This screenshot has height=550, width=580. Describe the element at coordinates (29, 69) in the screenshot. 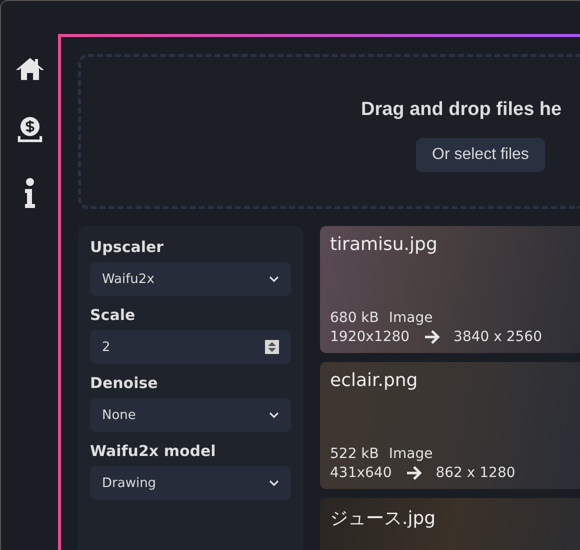

I see `home-icon` at that location.